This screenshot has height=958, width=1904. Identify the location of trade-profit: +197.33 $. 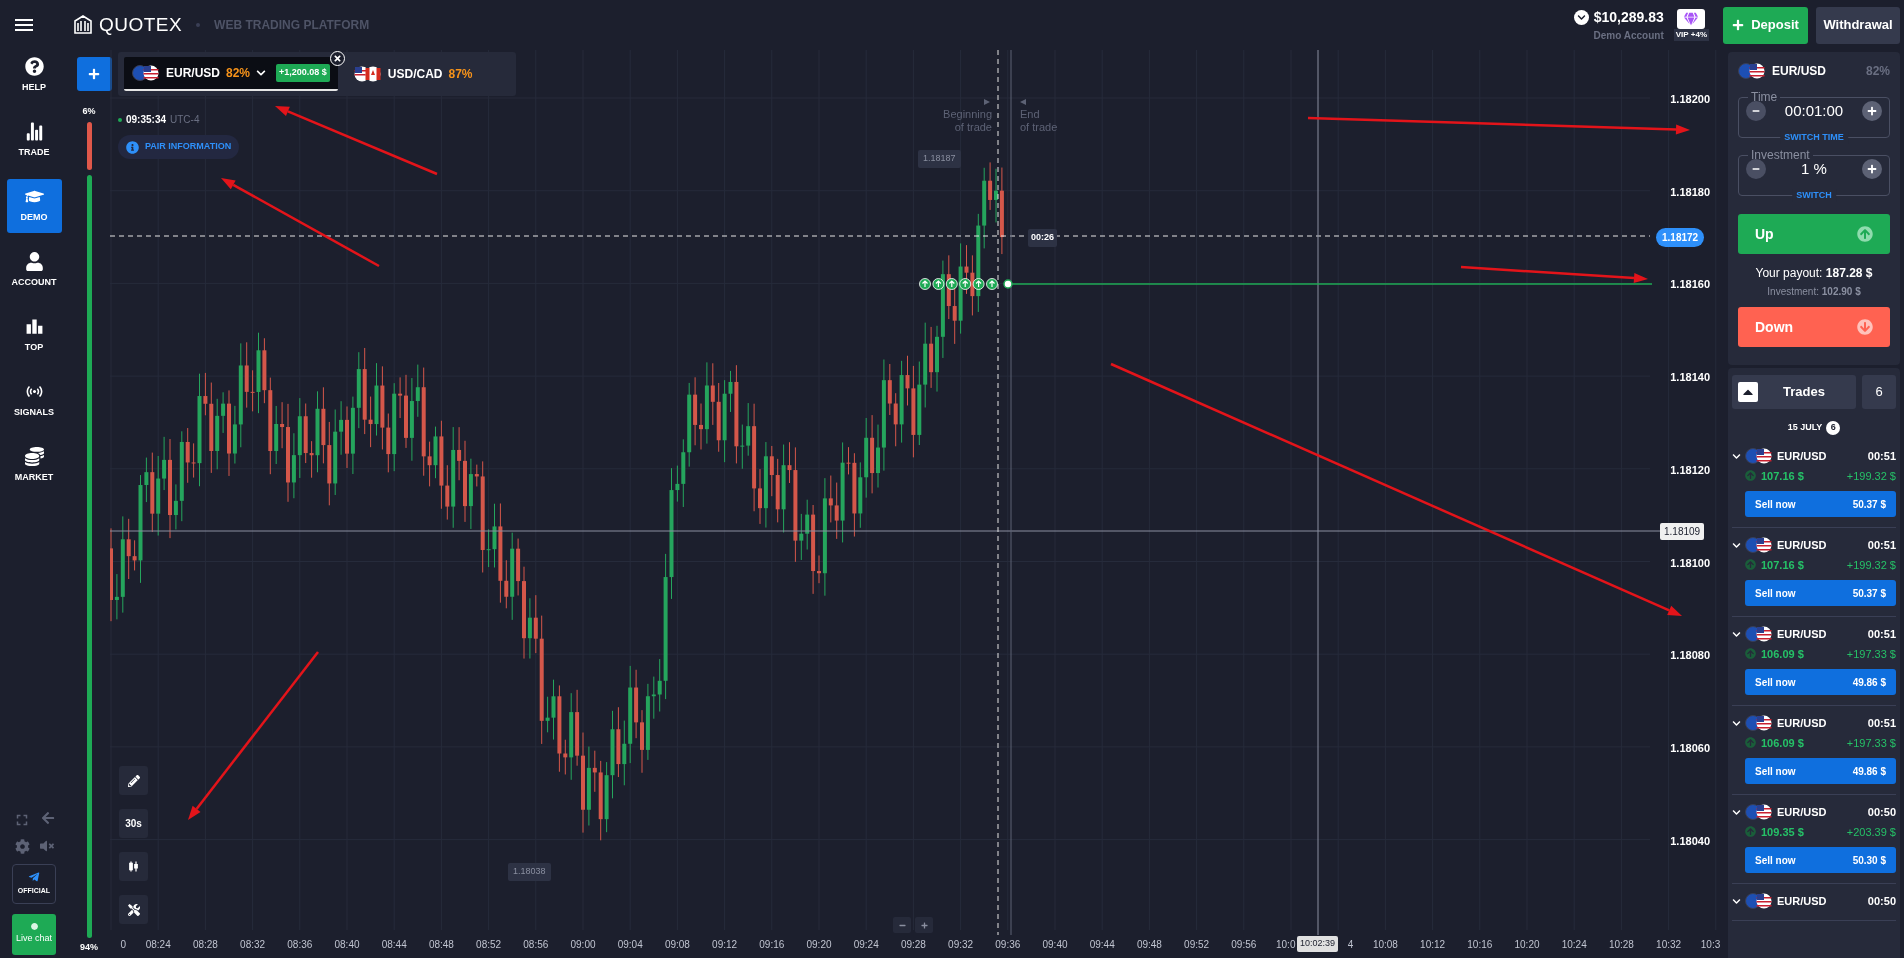
(1871, 743).